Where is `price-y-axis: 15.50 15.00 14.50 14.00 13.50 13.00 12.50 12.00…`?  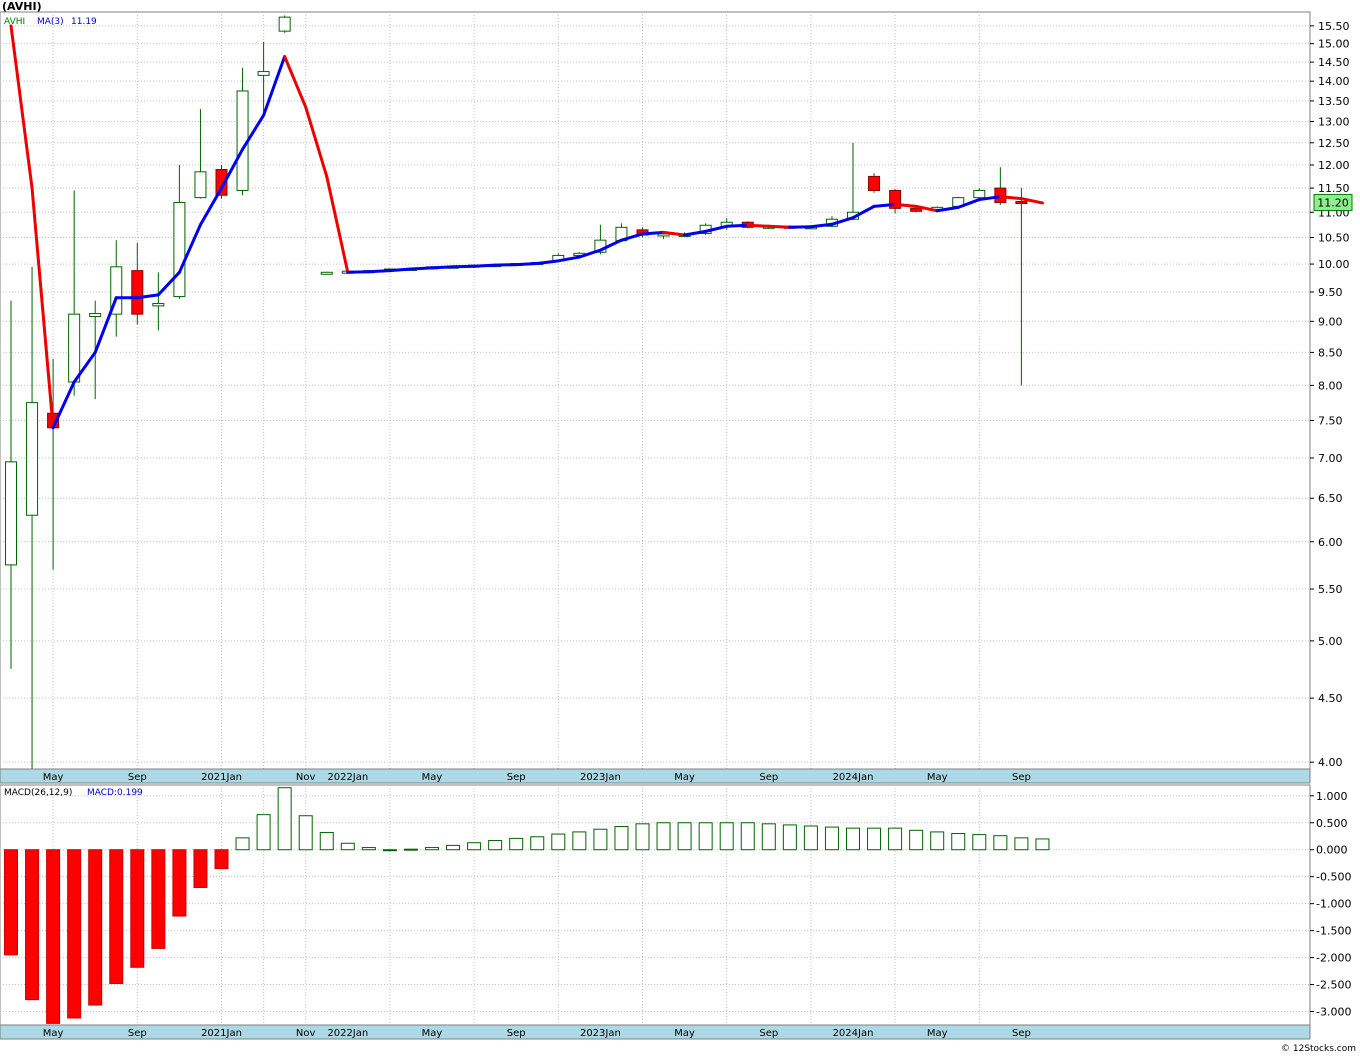 price-y-axis: 15.50 15.00 14.50 14.00 13.50 13.00 12.50 12.00… is located at coordinates (1330, 394).